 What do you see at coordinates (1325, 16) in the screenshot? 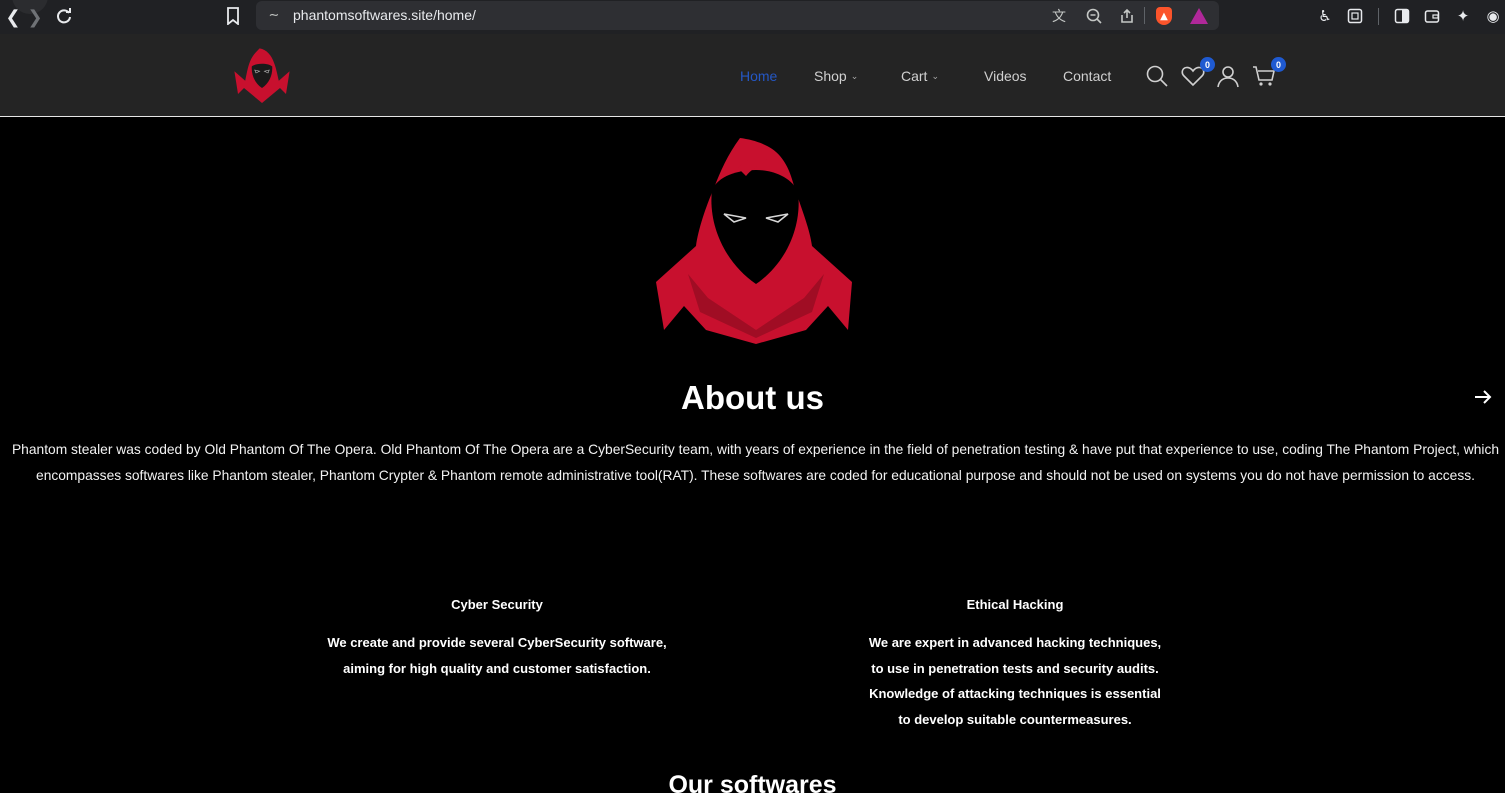
I see `extensions-icon: ♿` at bounding box center [1325, 16].